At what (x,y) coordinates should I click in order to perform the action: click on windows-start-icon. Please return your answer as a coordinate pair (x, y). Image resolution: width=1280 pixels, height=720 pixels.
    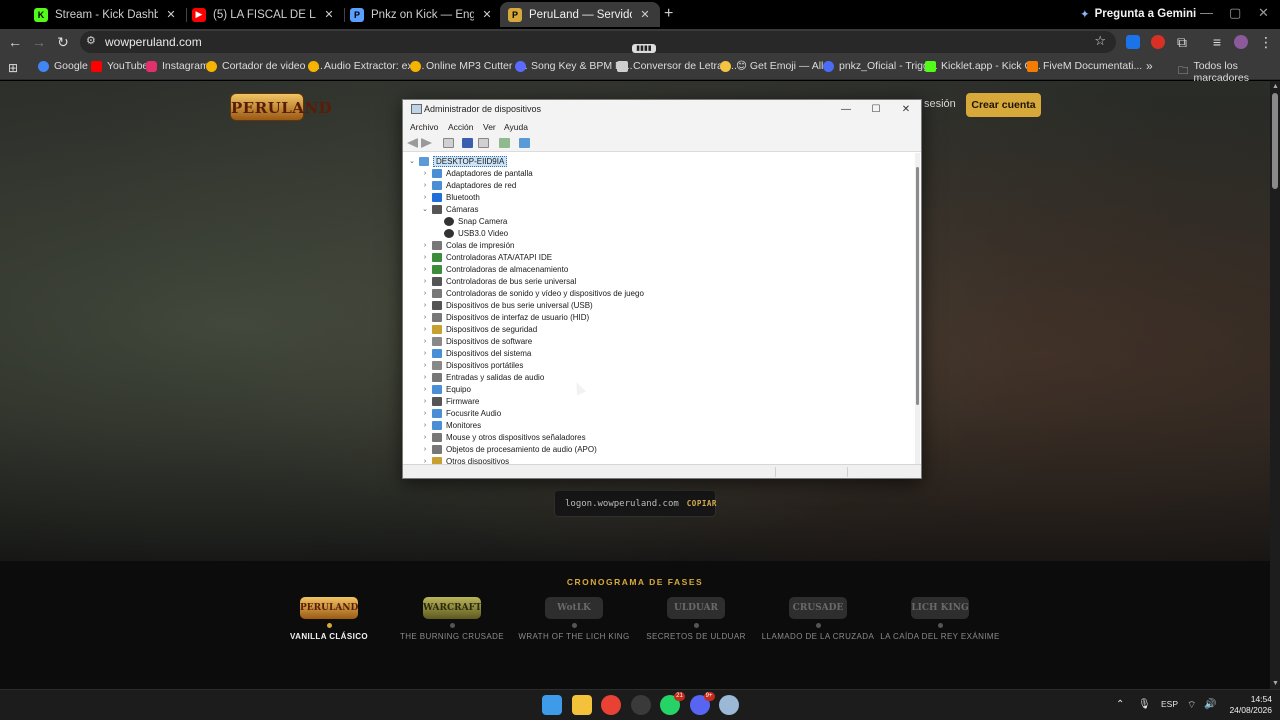
    Looking at the image, I should click on (552, 705).